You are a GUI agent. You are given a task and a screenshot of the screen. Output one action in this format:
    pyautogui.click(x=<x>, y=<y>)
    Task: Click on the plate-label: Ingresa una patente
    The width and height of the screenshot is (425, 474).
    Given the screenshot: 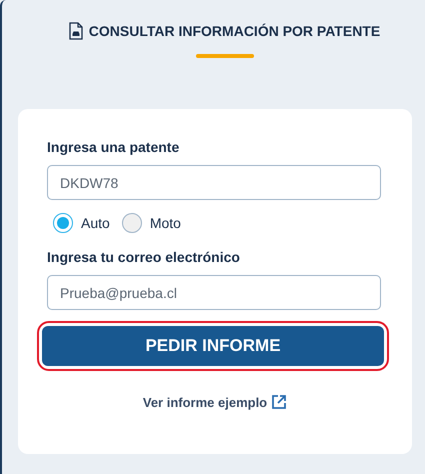 What is the action you would take?
    pyautogui.click(x=113, y=147)
    